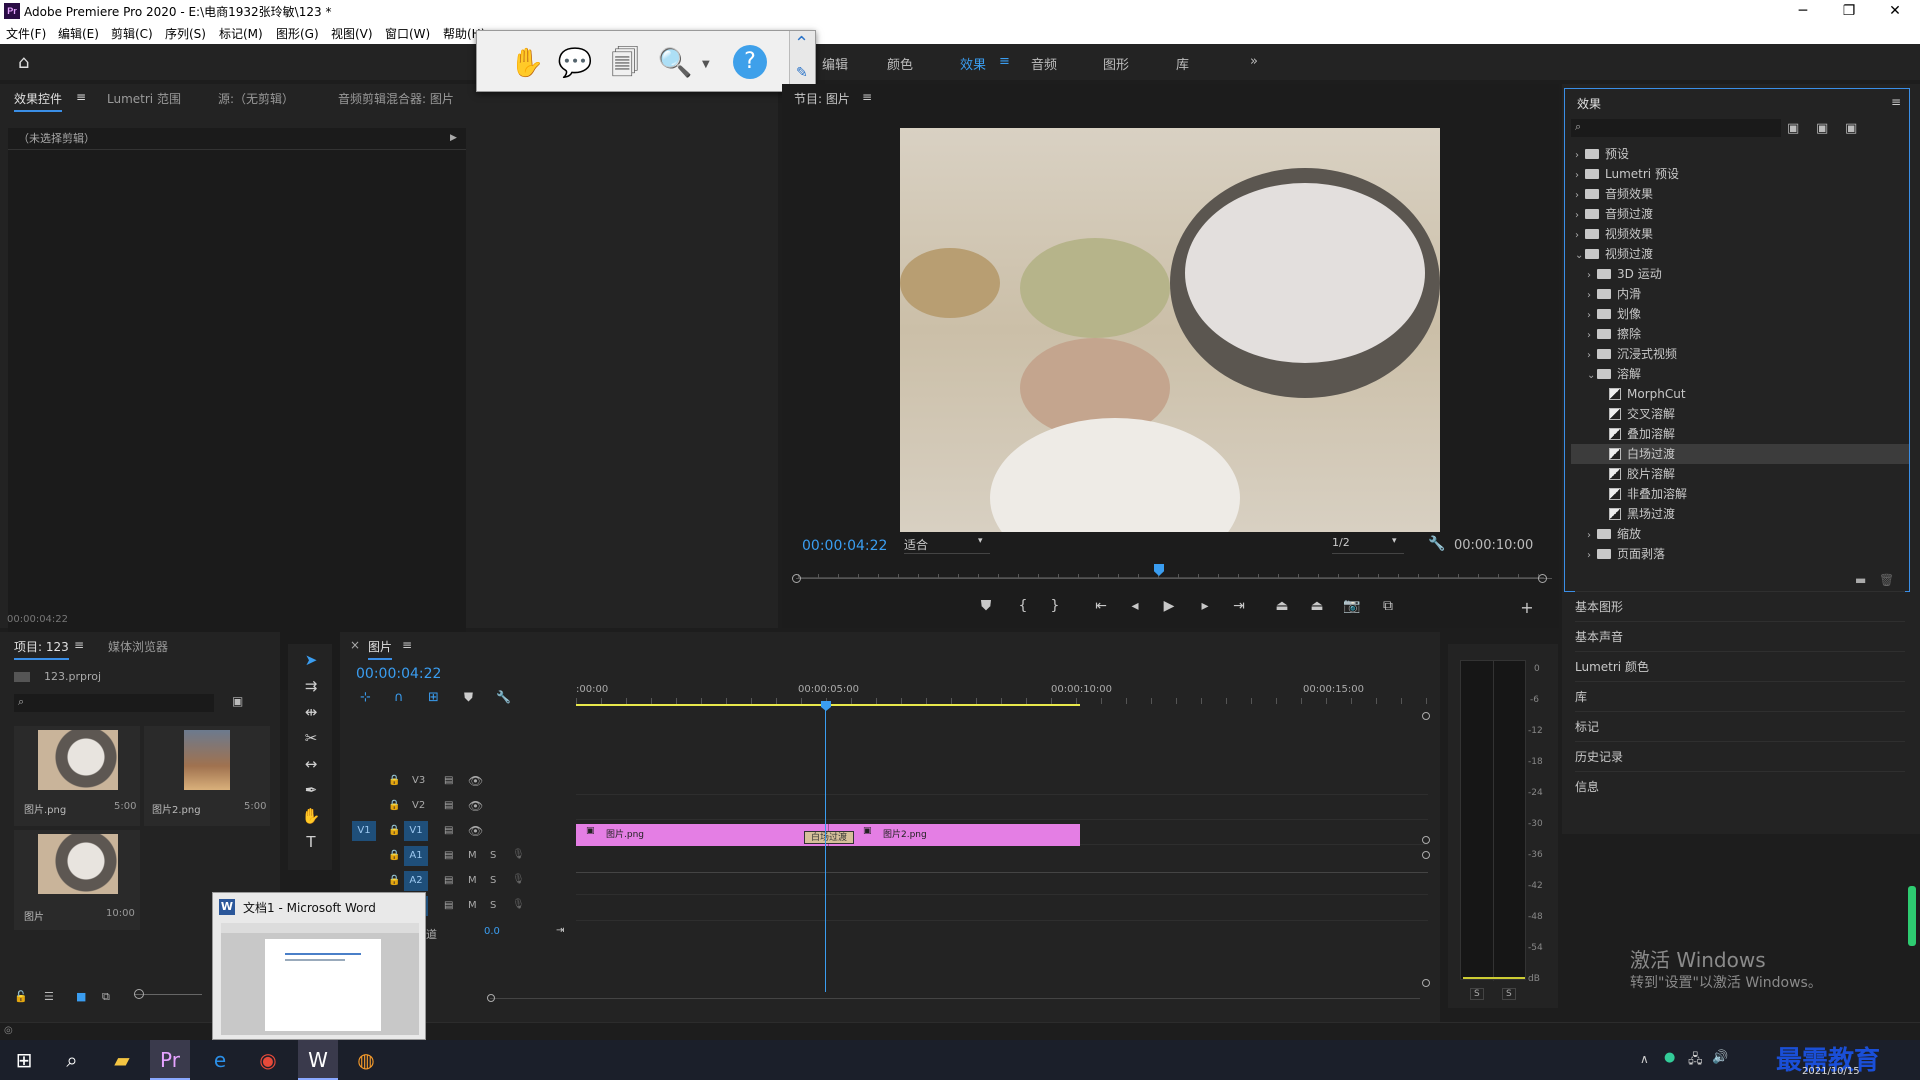 Image resolution: width=1920 pixels, height=1080 pixels. What do you see at coordinates (1116, 63) in the screenshot?
I see `workspace-graphics: 图形` at bounding box center [1116, 63].